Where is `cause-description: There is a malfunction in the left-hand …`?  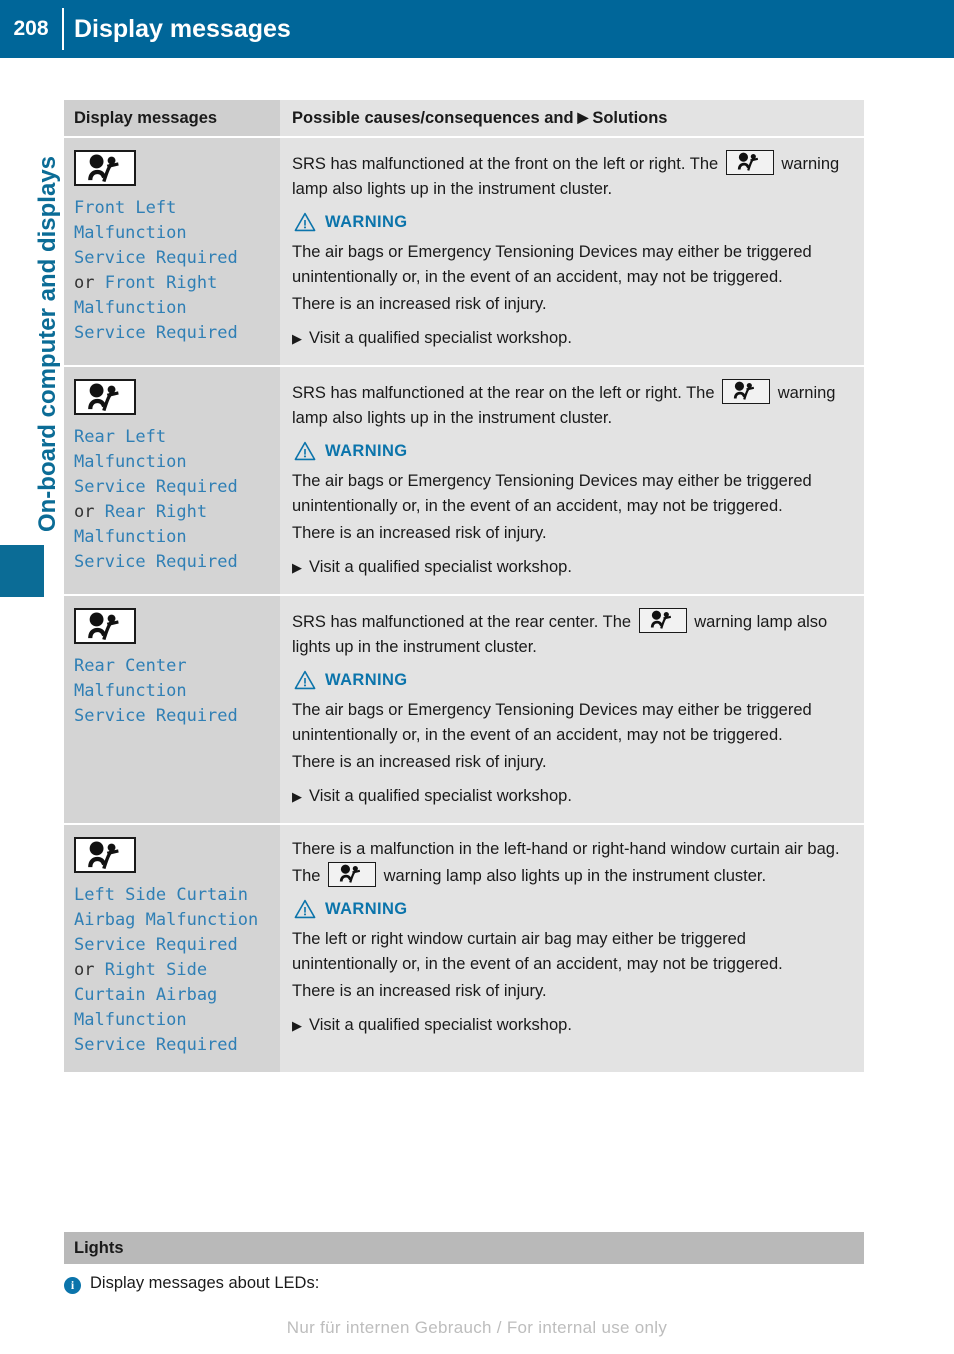 cause-description: There is a malfunction in the left-hand … is located at coordinates (571, 863).